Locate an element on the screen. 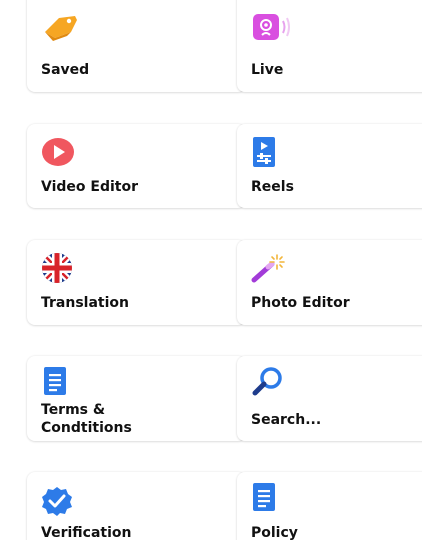 This screenshot has width=422, height=540. menu-item-policy: Policy is located at coordinates (329, 506).